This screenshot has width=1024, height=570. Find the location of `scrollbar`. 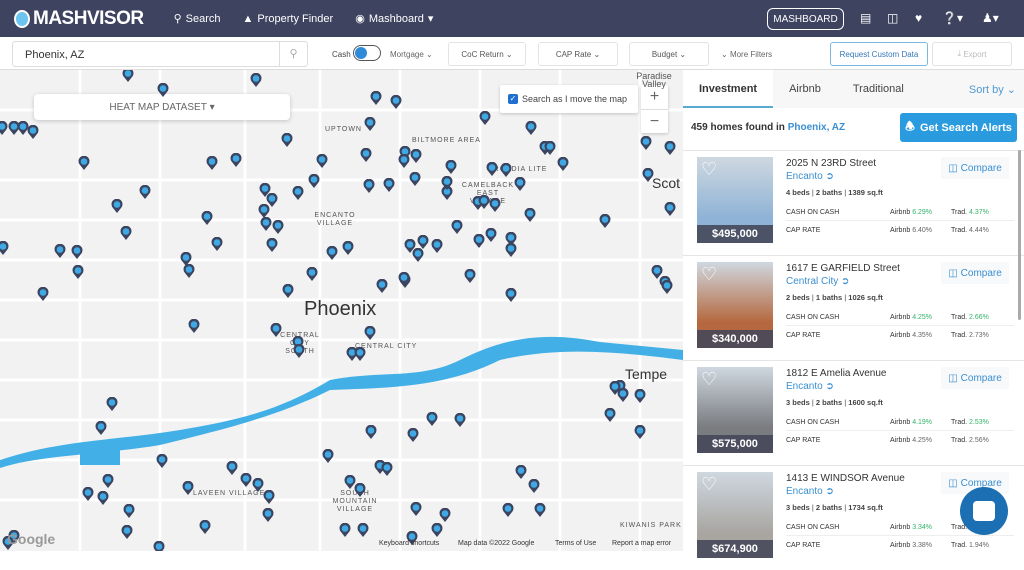

scrollbar is located at coordinates (1019, 235).